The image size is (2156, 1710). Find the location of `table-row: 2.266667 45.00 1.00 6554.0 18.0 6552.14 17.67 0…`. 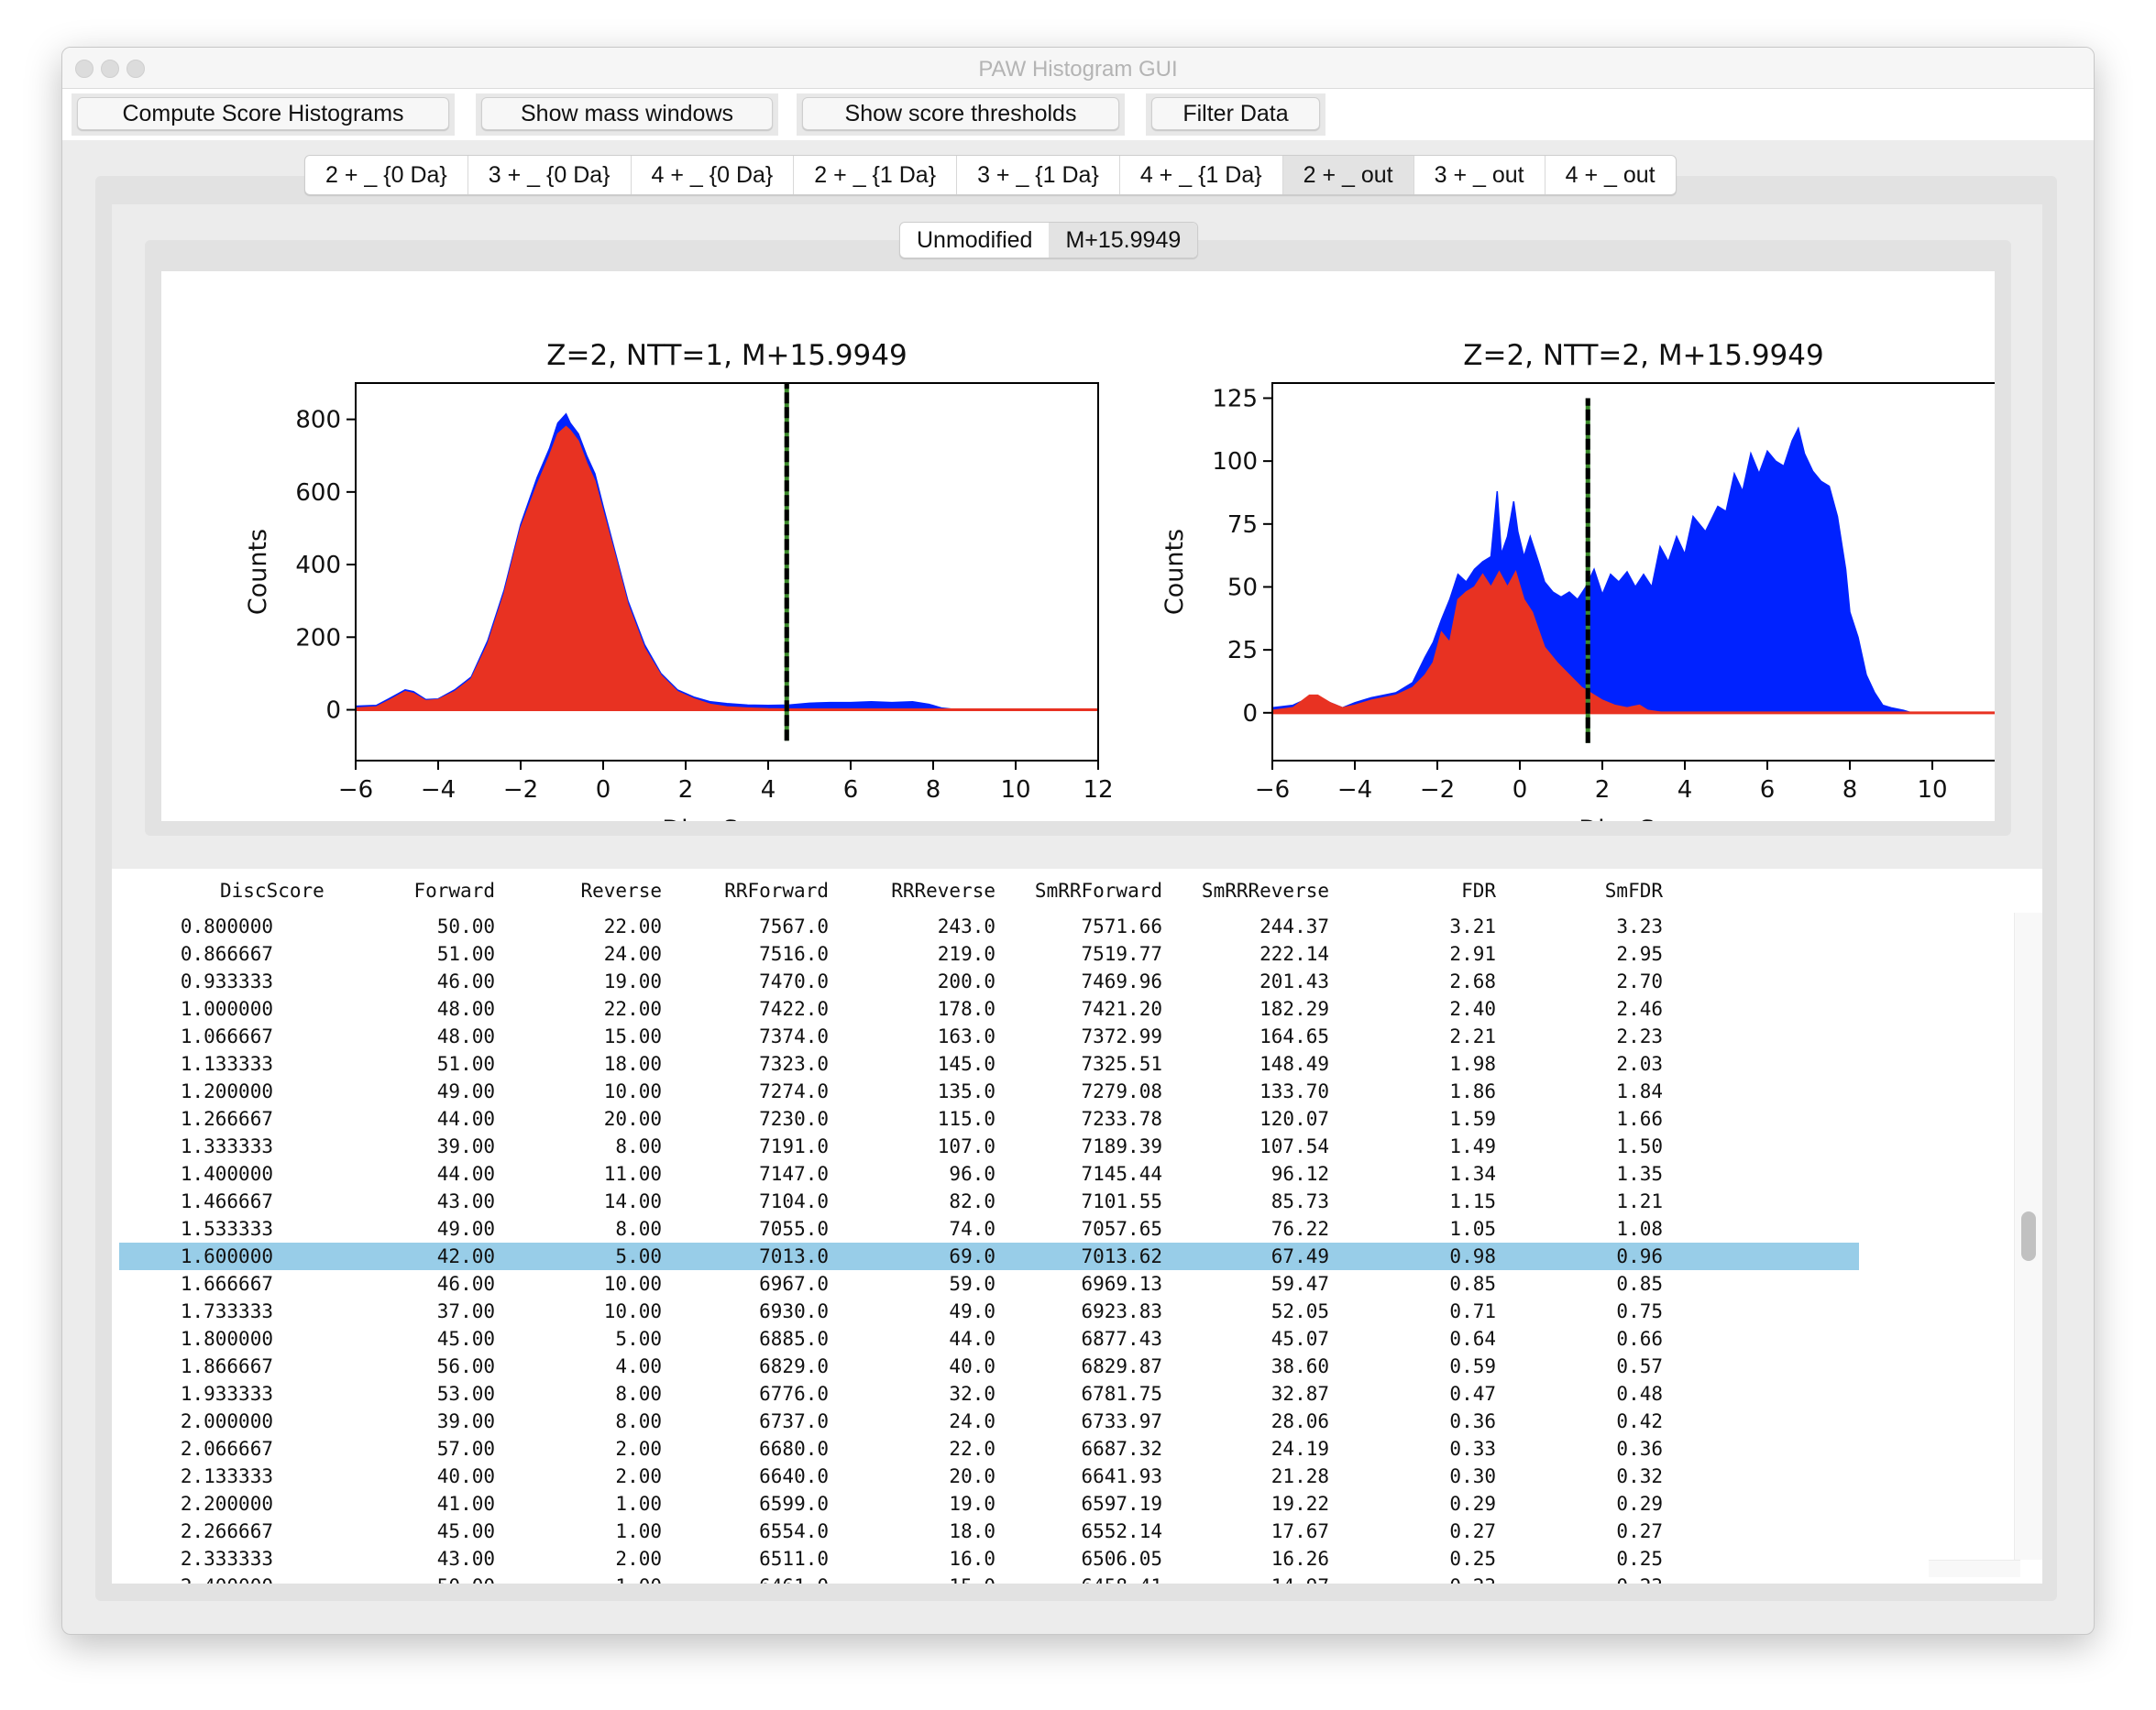

table-row: 2.266667 45.00 1.00 6554.0 18.0 6552.14 17.67 0… is located at coordinates (989, 1531).